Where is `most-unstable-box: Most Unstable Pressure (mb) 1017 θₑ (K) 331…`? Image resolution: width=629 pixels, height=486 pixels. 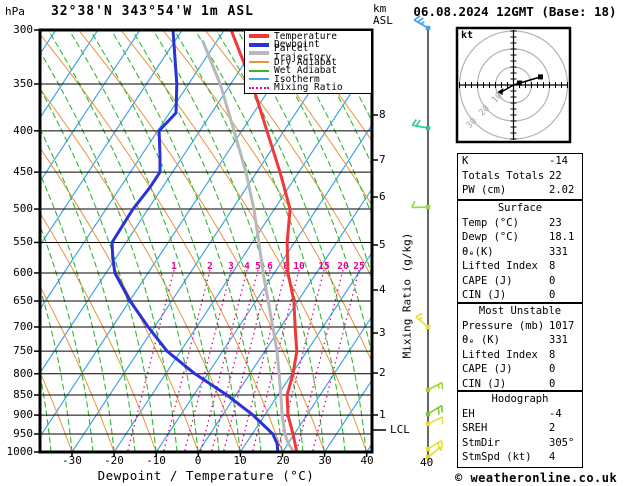
most-unstable-box: Most Unstable Pressure (mb) 1017 θₑ (K) 331… is located at coordinates (520, 347).